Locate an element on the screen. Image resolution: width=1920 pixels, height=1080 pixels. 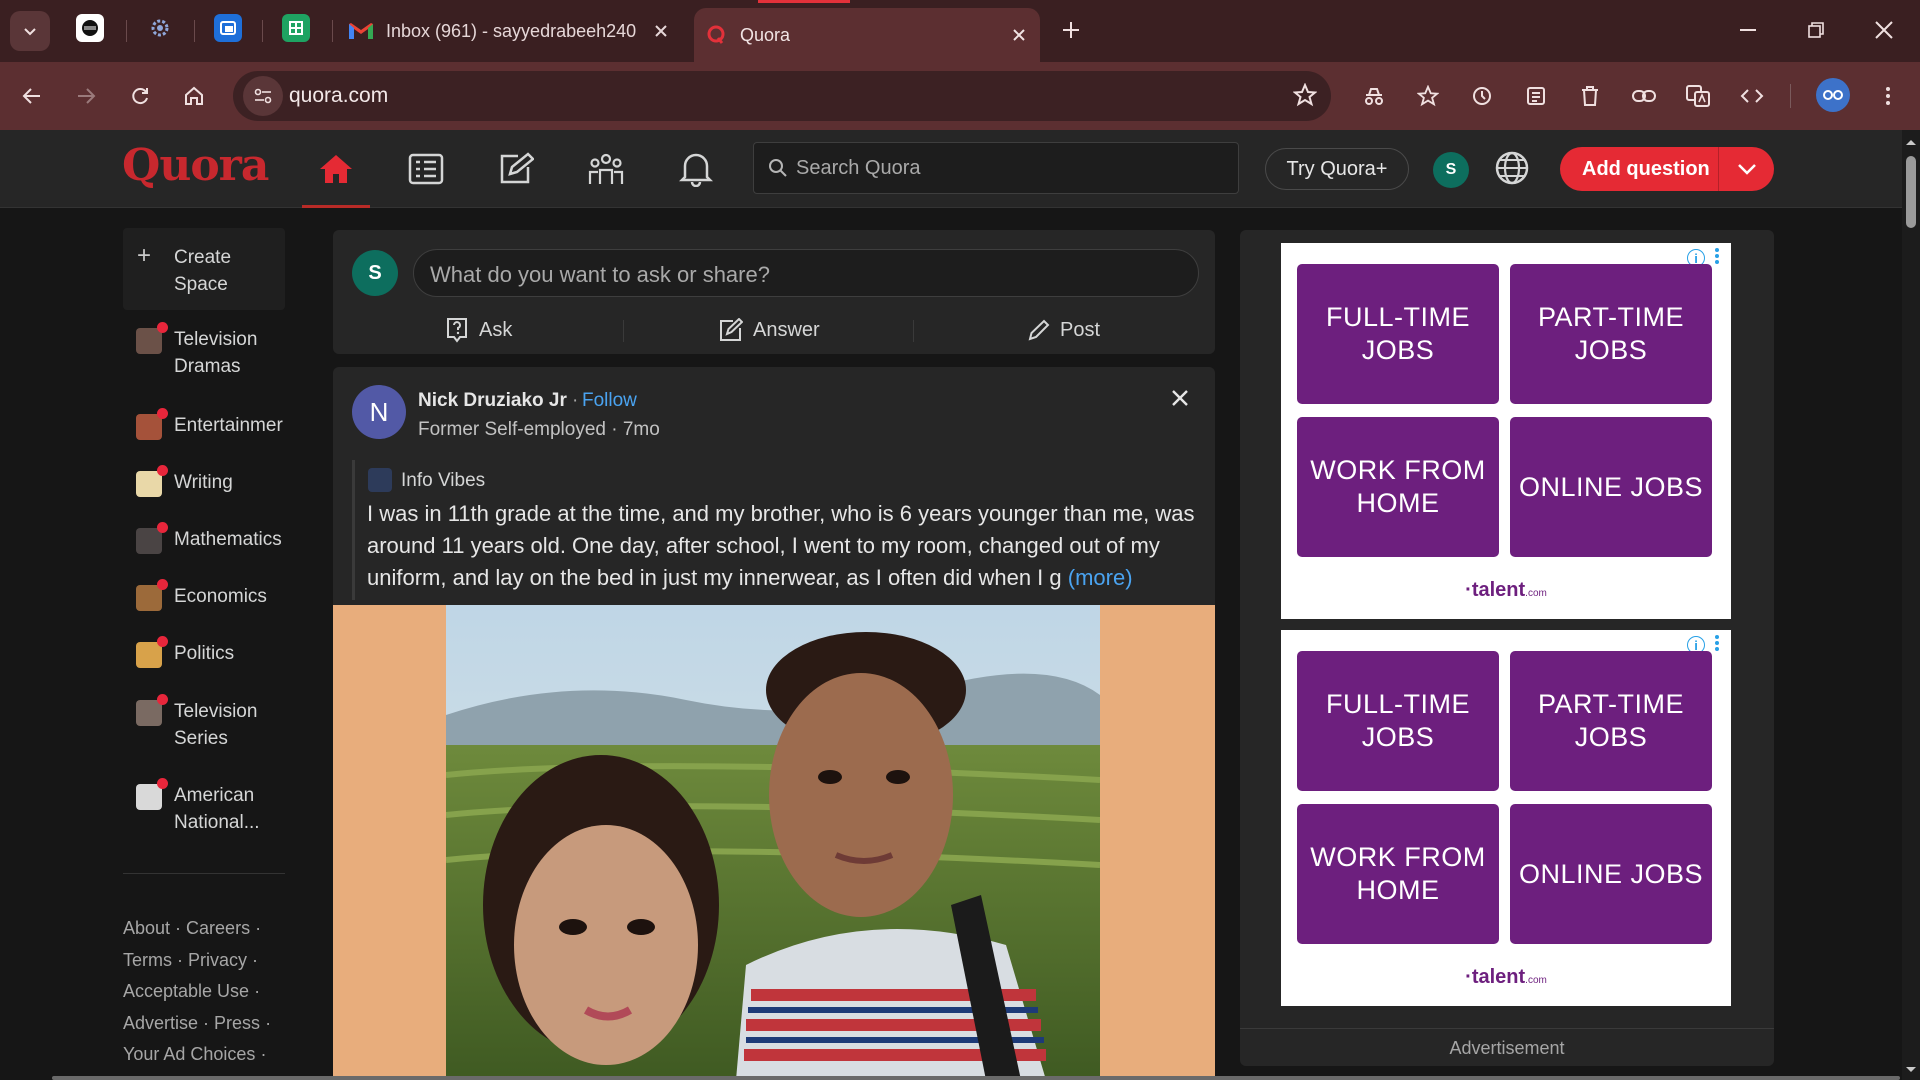
favorites-button is located at coordinates (1428, 96).